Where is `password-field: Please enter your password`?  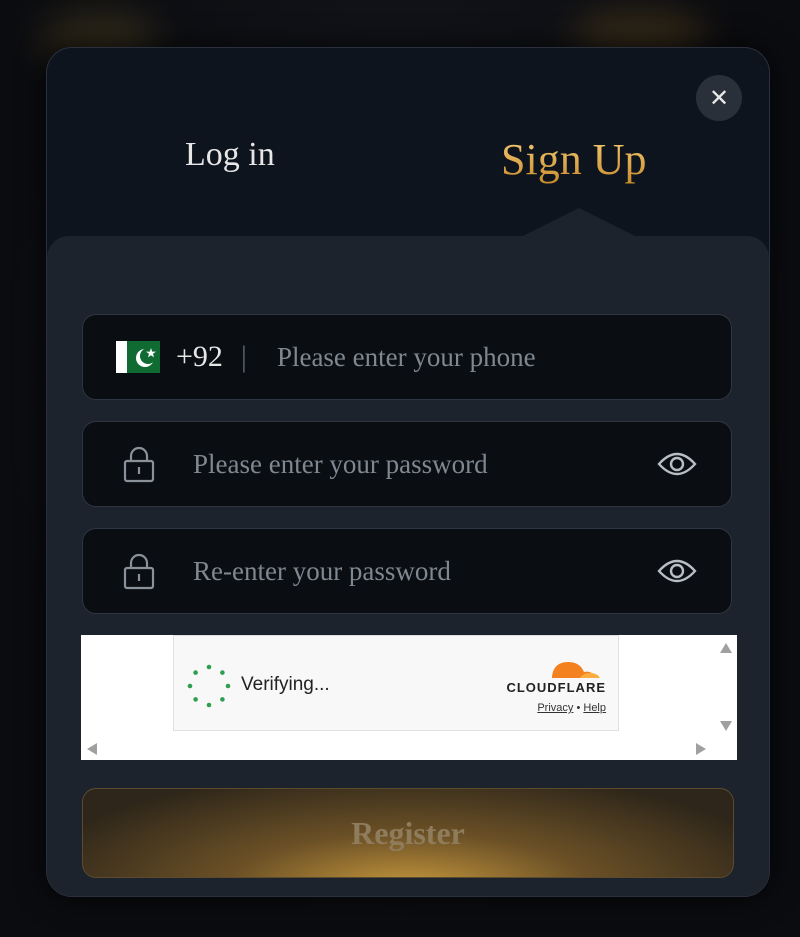
password-field: Please enter your password is located at coordinates (407, 464).